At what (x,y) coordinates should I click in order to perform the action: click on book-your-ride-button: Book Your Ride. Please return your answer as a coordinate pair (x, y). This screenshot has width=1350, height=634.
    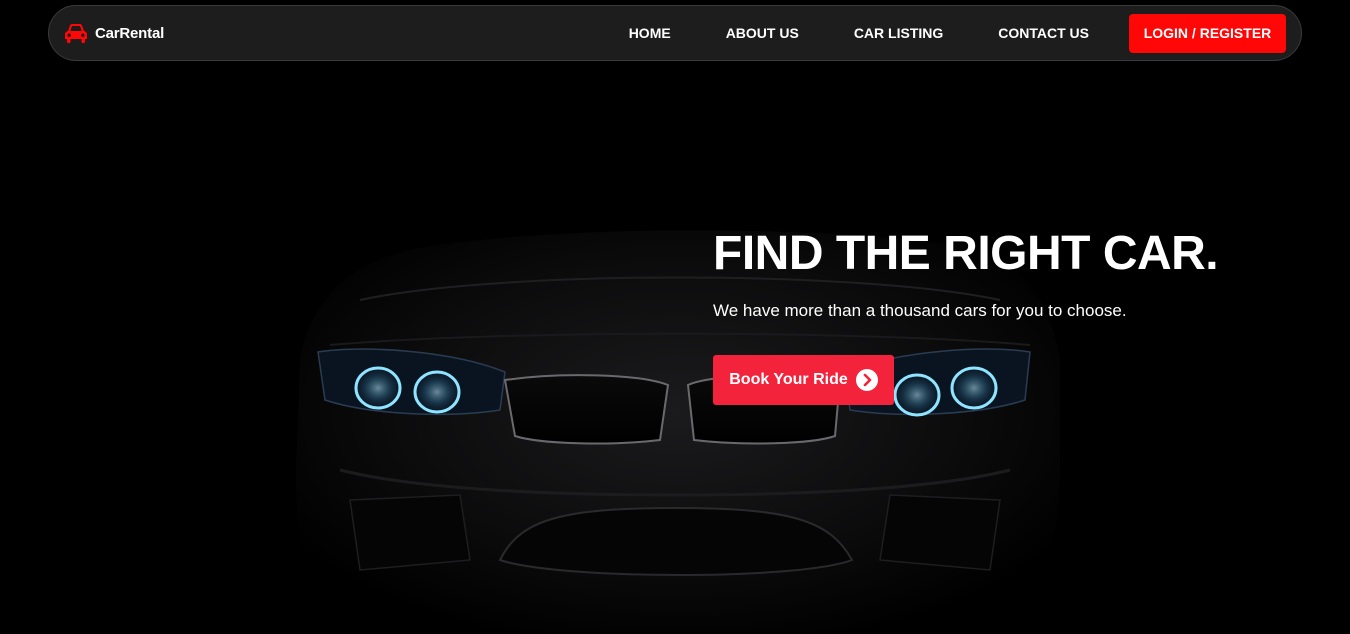
    Looking at the image, I should click on (803, 380).